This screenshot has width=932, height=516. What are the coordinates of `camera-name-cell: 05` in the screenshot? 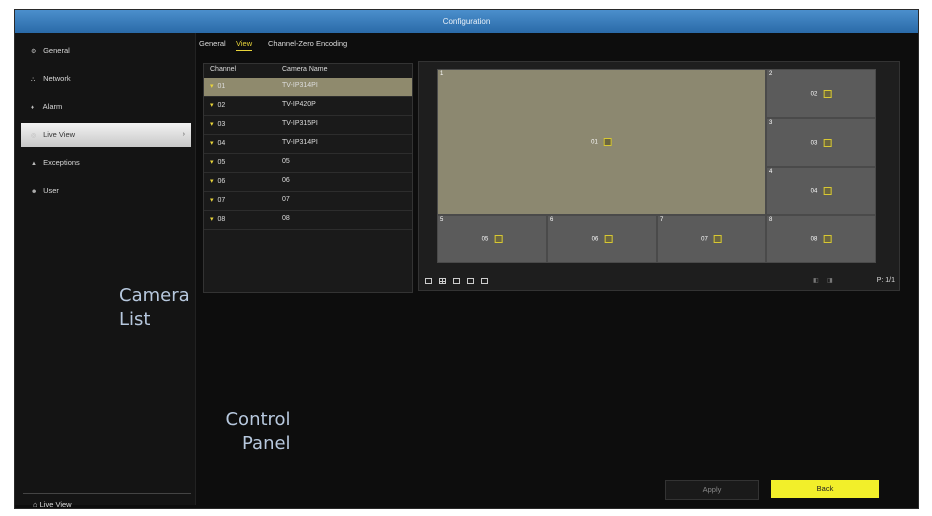 It's located at (286, 161).